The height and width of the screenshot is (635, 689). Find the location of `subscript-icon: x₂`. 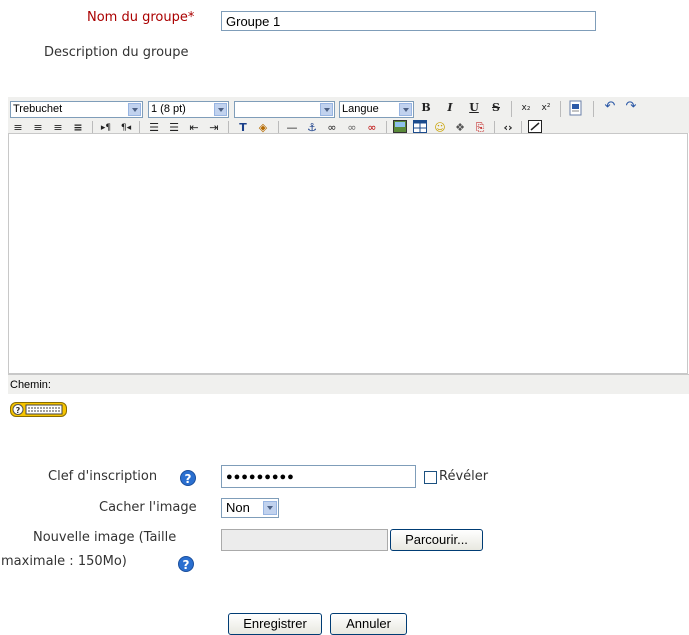

subscript-icon: x₂ is located at coordinates (526, 108).